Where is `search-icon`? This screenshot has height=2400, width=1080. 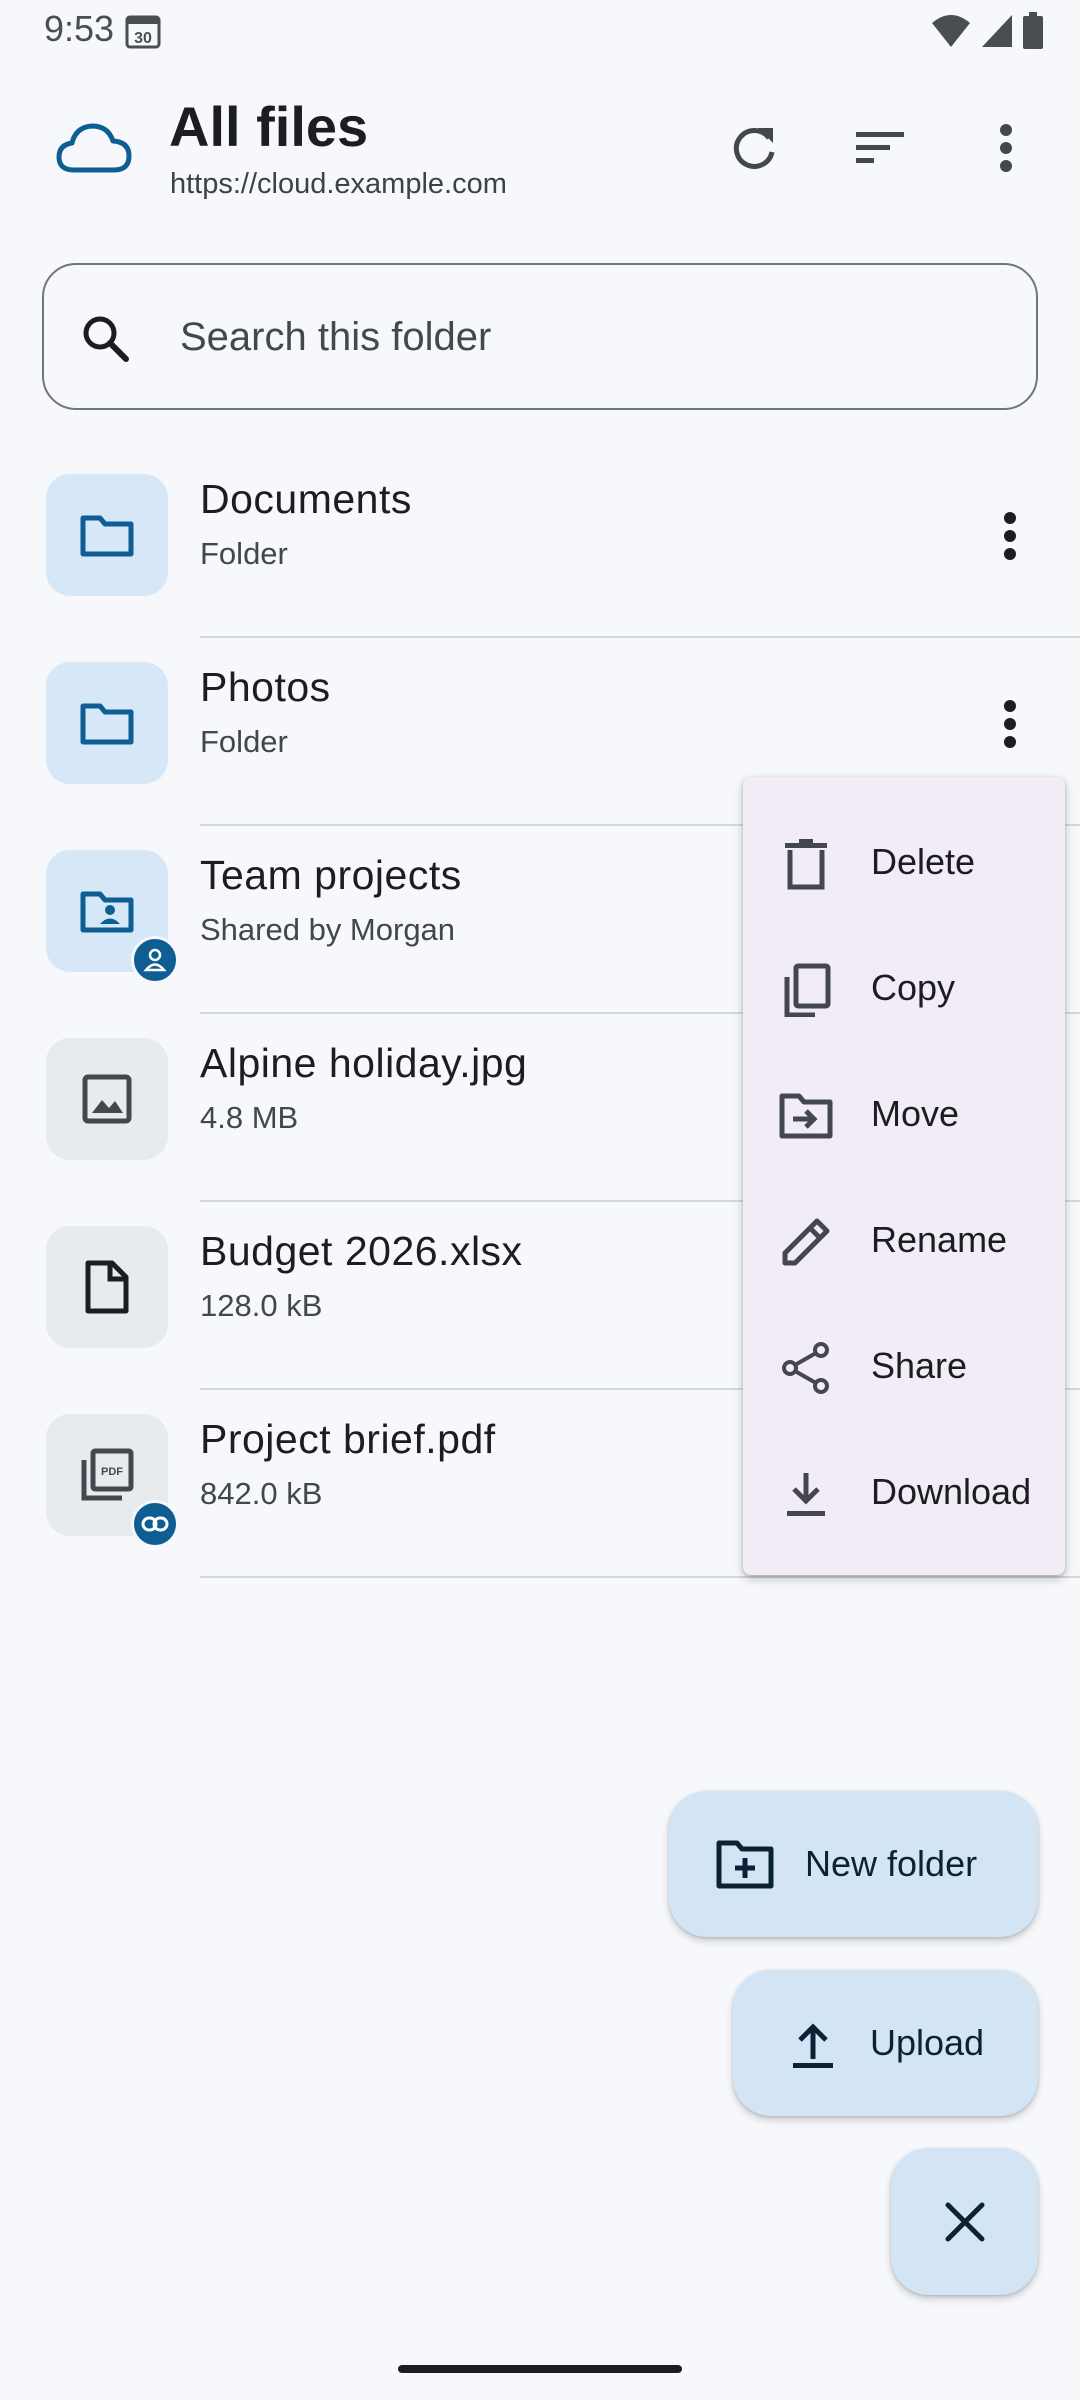
search-icon is located at coordinates (106, 339).